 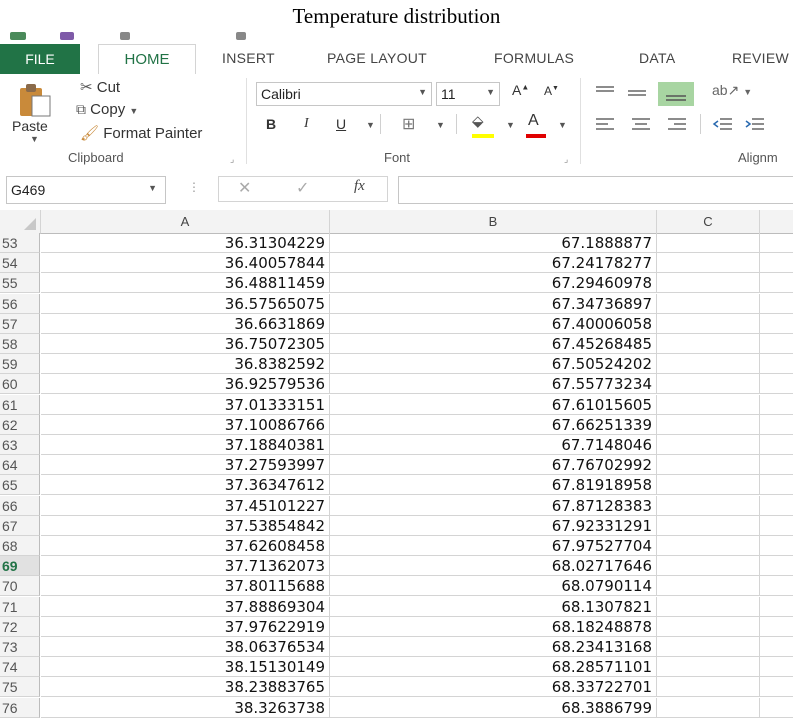 What do you see at coordinates (100, 87) in the screenshot?
I see `cut-button: ✂ Cut` at bounding box center [100, 87].